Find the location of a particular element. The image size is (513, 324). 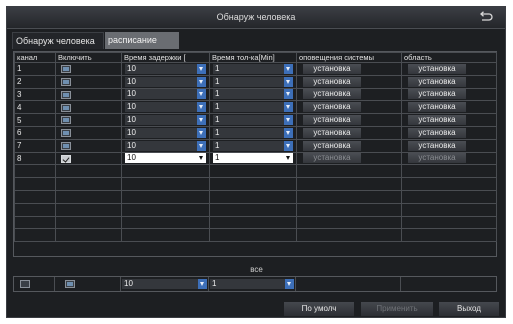

table-row: 2 10 1 установка установка is located at coordinates (255, 81).